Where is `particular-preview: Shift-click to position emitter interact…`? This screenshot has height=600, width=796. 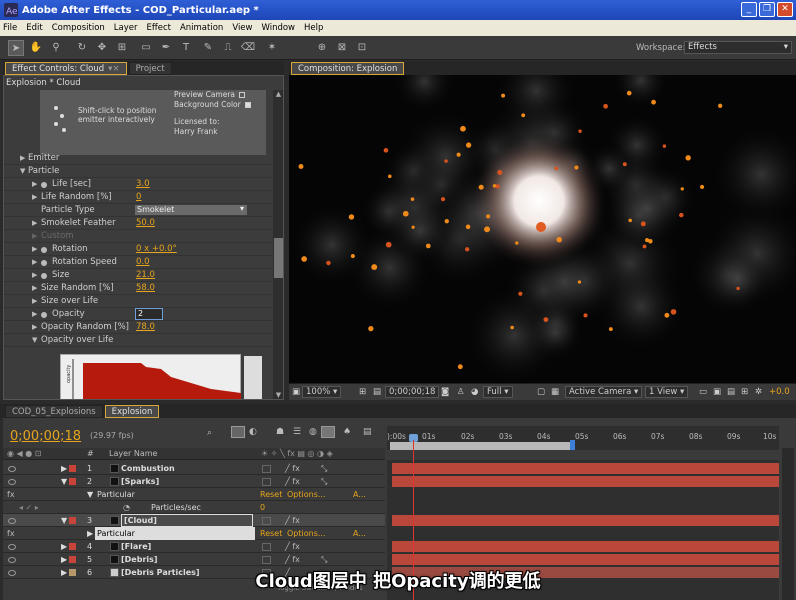 particular-preview: Shift-click to position emitter interact… is located at coordinates (153, 122).